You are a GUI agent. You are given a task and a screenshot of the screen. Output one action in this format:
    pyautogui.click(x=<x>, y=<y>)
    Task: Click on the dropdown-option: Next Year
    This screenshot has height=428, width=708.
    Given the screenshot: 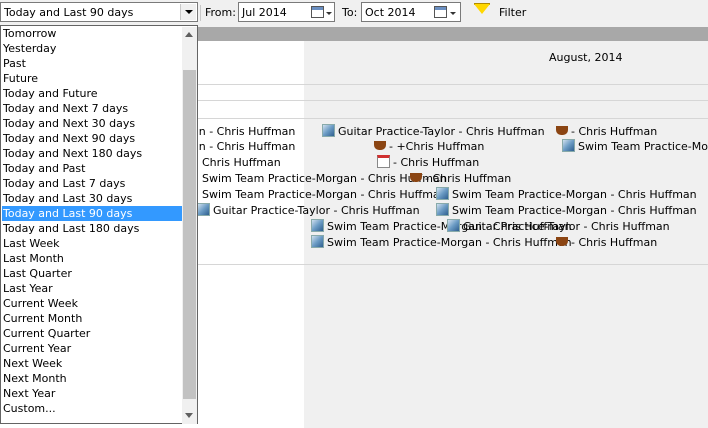 What is the action you would take?
    pyautogui.click(x=92, y=393)
    